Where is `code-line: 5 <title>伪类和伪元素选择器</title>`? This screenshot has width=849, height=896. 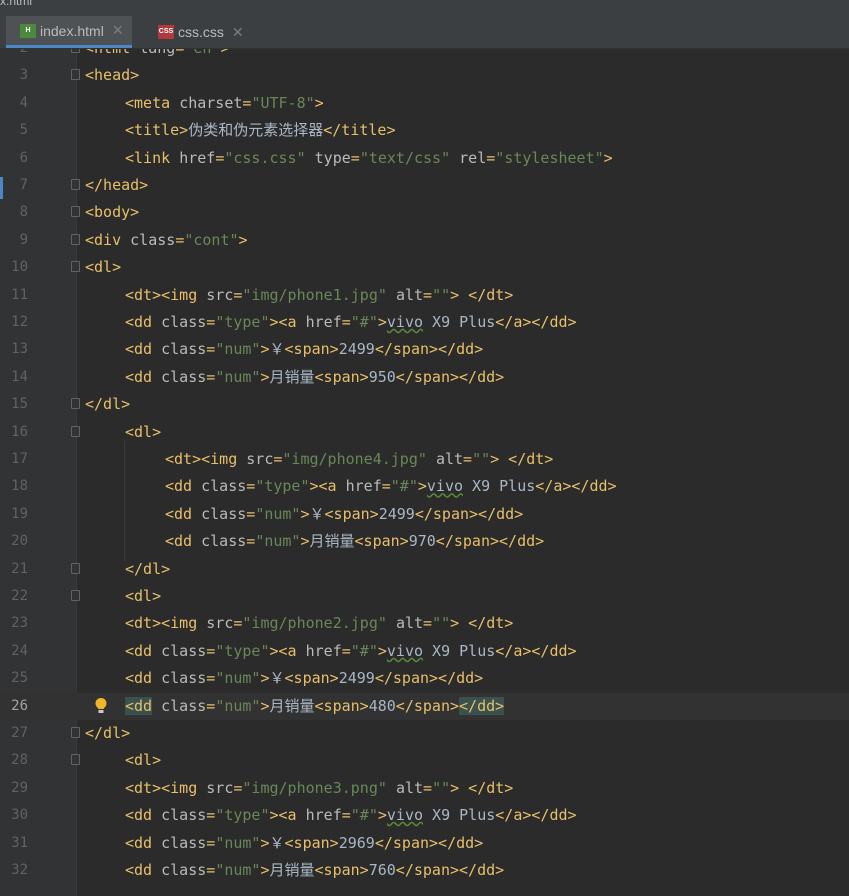
code-line: 5 <title>伪类和伪元素选择器</title> is located at coordinates (424, 130).